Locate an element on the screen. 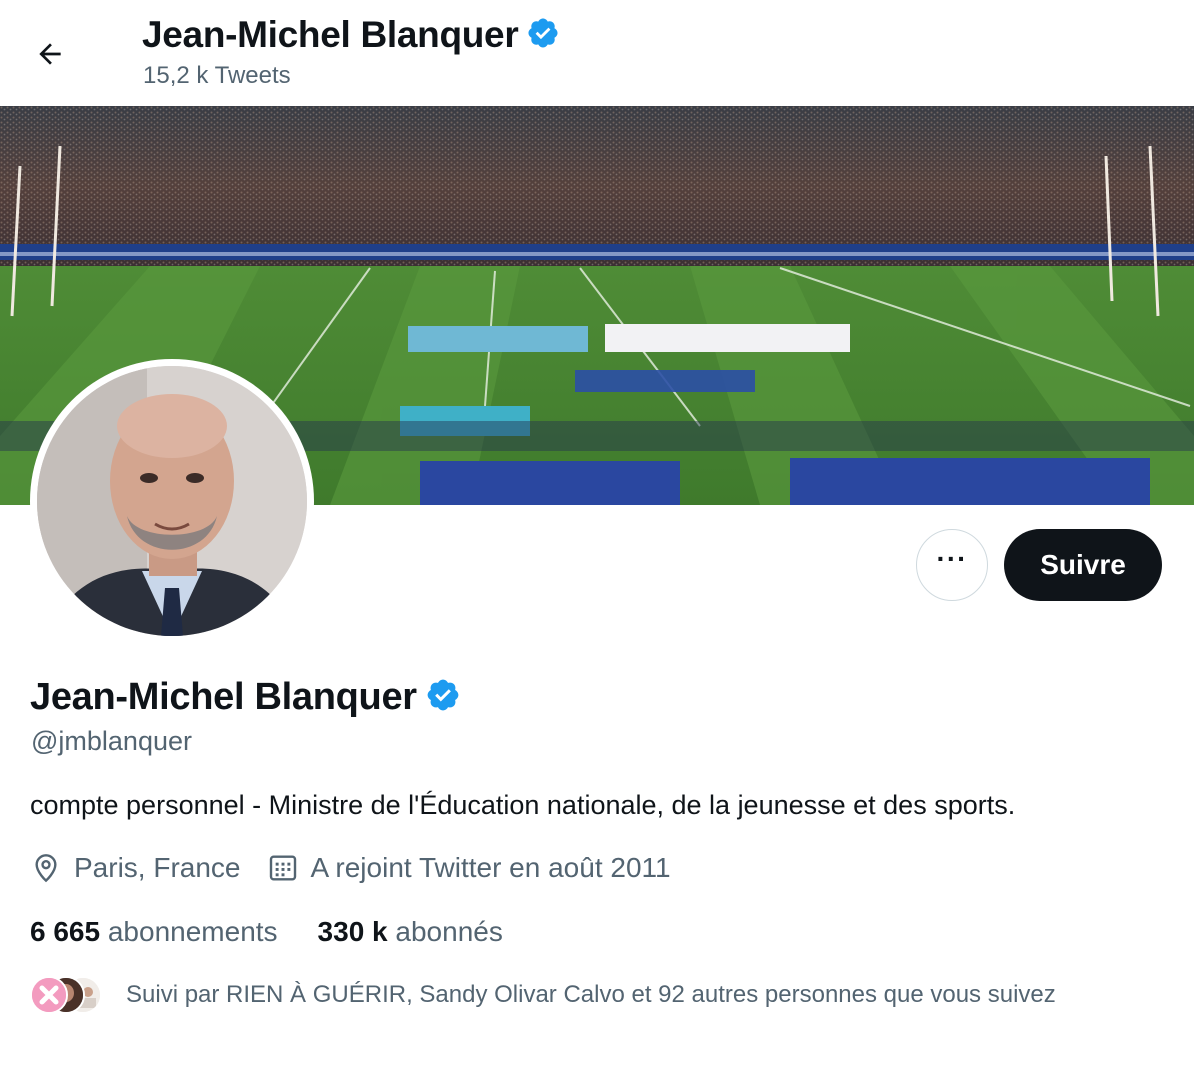 This screenshot has height=1080, width=1196. profile-handle: @jmblanquer is located at coordinates (111, 741).